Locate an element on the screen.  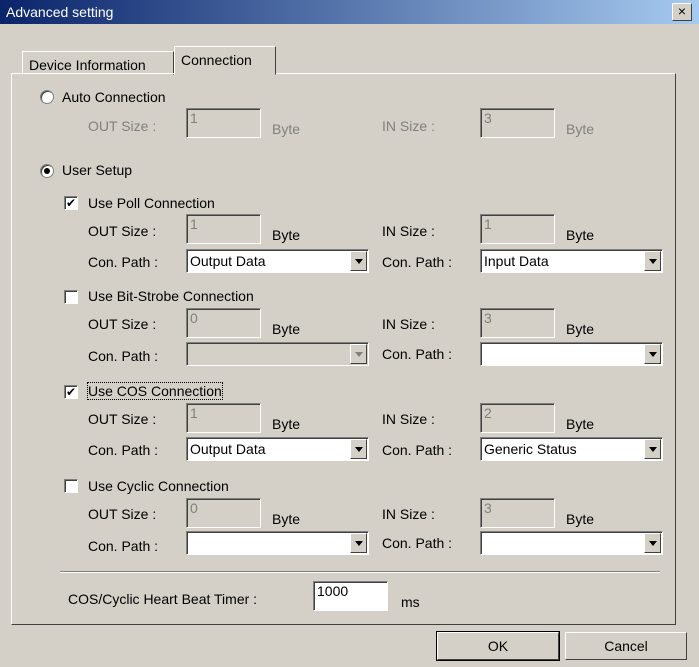
cos-connection-label: Use COS Connection is located at coordinates (155, 391).